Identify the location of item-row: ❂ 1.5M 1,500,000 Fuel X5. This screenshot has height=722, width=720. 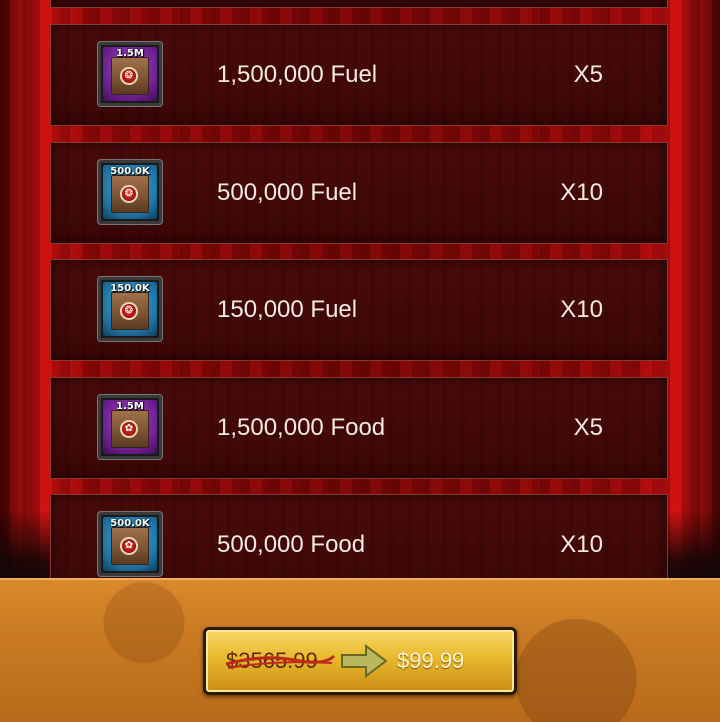
(359, 75).